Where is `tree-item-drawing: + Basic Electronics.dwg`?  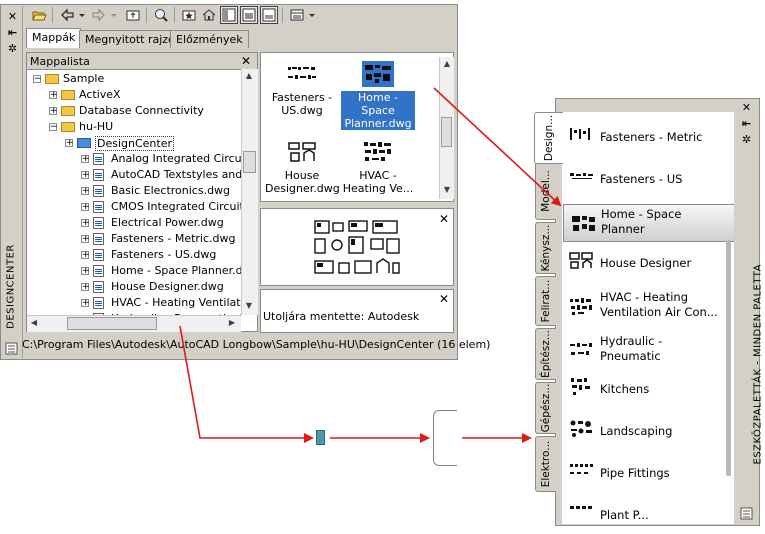 tree-item-drawing: + Basic Electronics.dwg is located at coordinates (134, 191).